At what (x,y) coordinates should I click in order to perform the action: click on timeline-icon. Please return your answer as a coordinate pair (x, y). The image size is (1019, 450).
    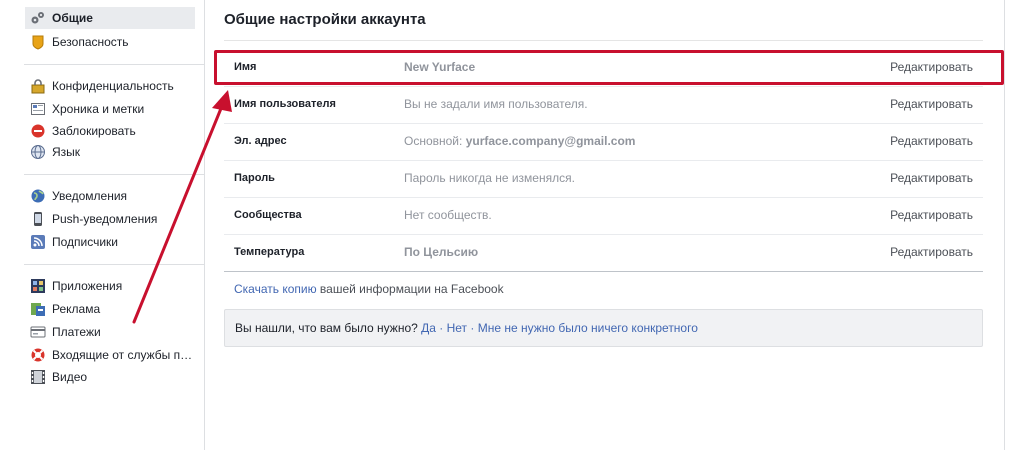
    Looking at the image, I should click on (38, 109).